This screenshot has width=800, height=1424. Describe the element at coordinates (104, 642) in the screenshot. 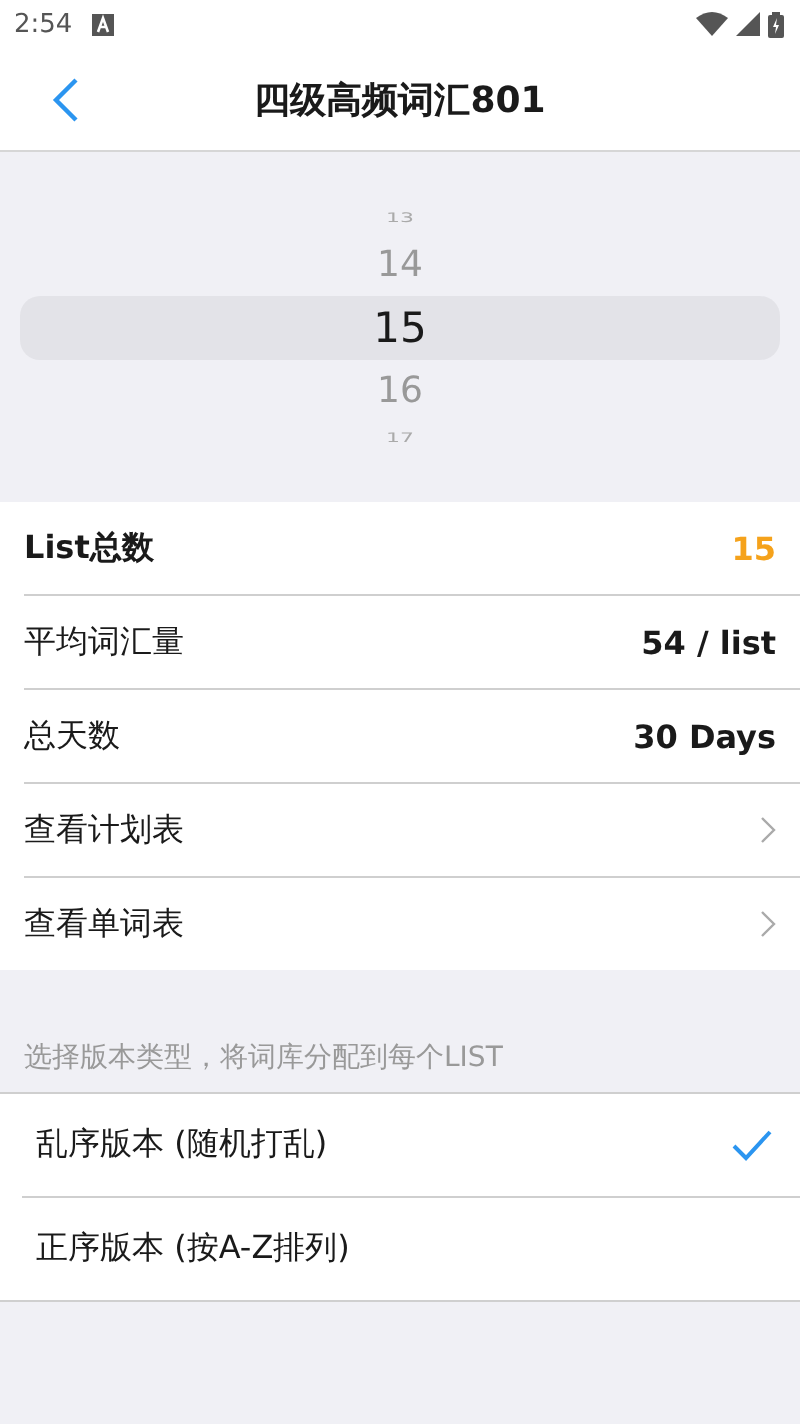

I see `setting-label: 平均词汇量` at that location.